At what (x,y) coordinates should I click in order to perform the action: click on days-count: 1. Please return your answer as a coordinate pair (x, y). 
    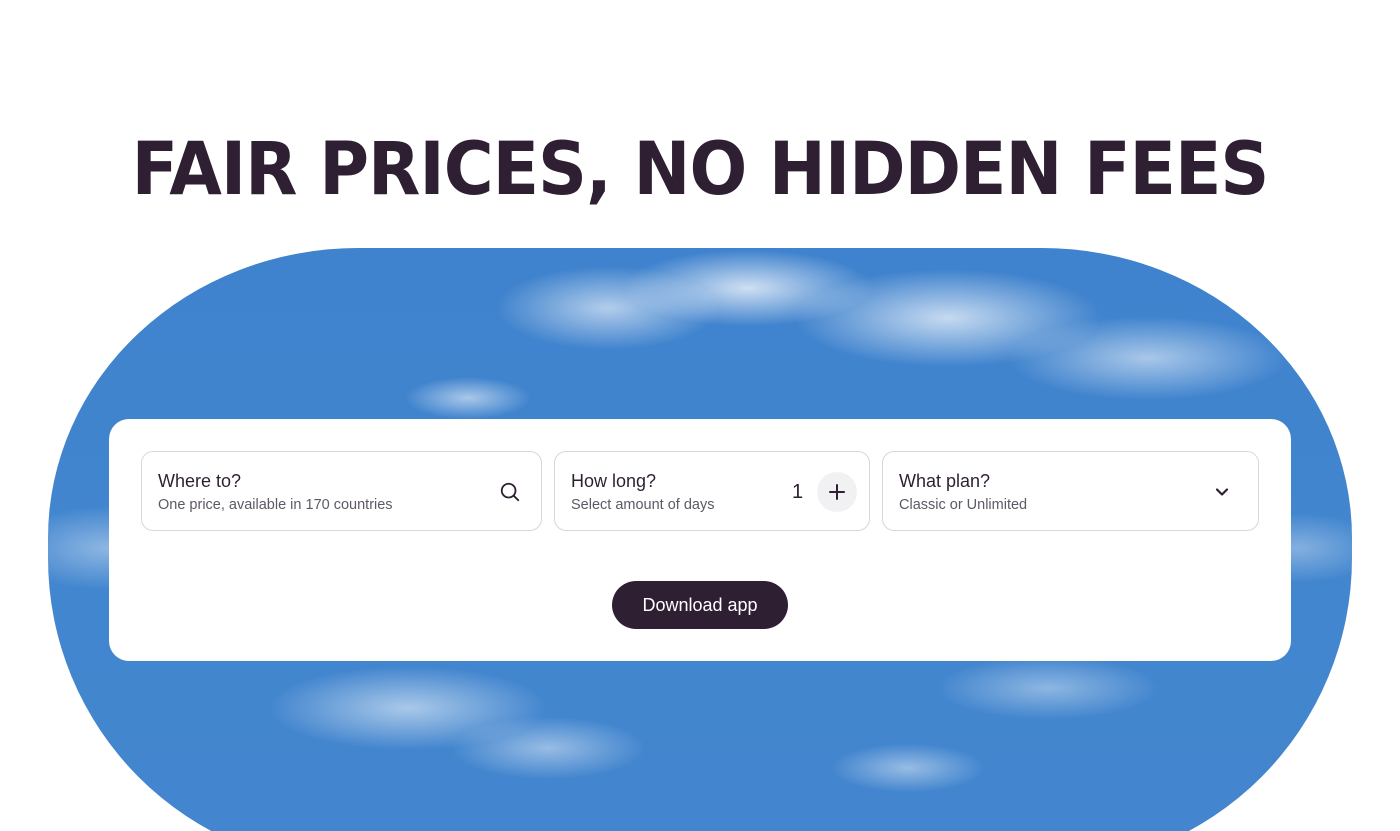
    Looking at the image, I should click on (798, 492).